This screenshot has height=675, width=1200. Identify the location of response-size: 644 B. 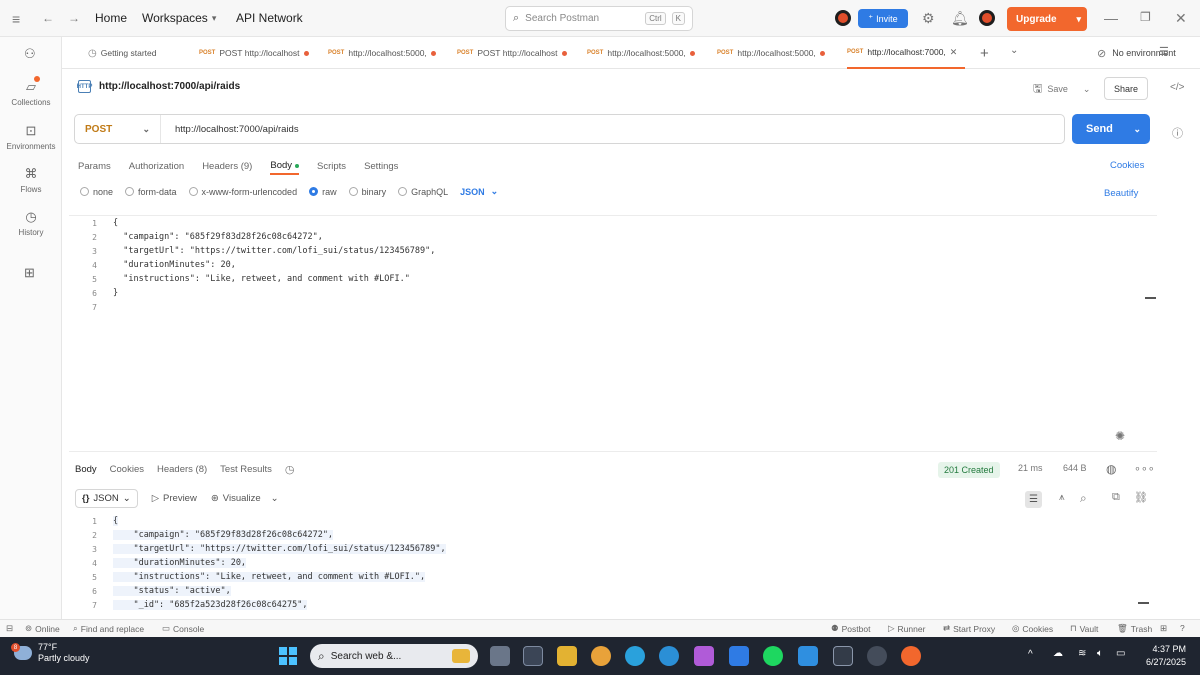
(1075, 468).